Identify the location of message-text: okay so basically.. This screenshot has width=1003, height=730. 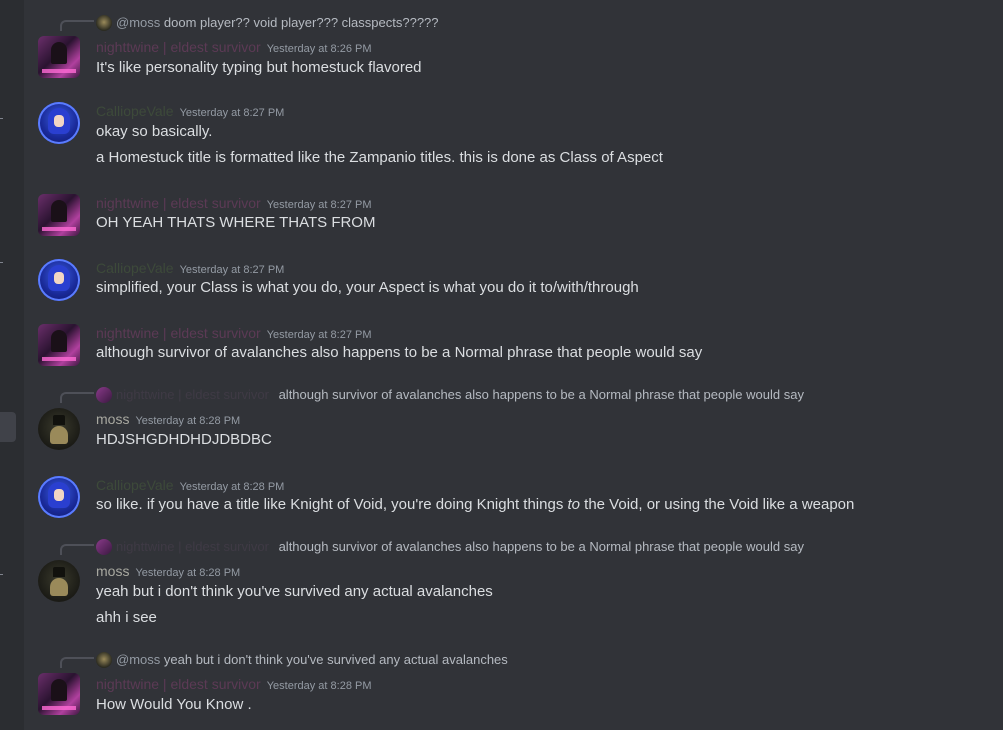
(154, 131).